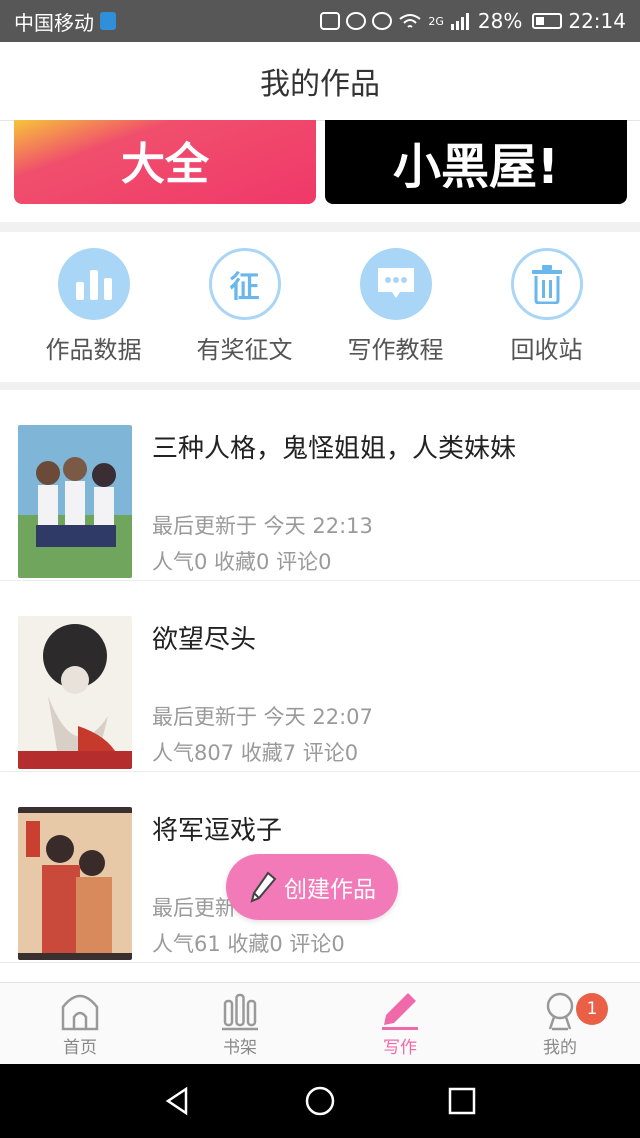  Describe the element at coordinates (244, 350) in the screenshot. I see `quick-action-label: 有奖征文` at that location.